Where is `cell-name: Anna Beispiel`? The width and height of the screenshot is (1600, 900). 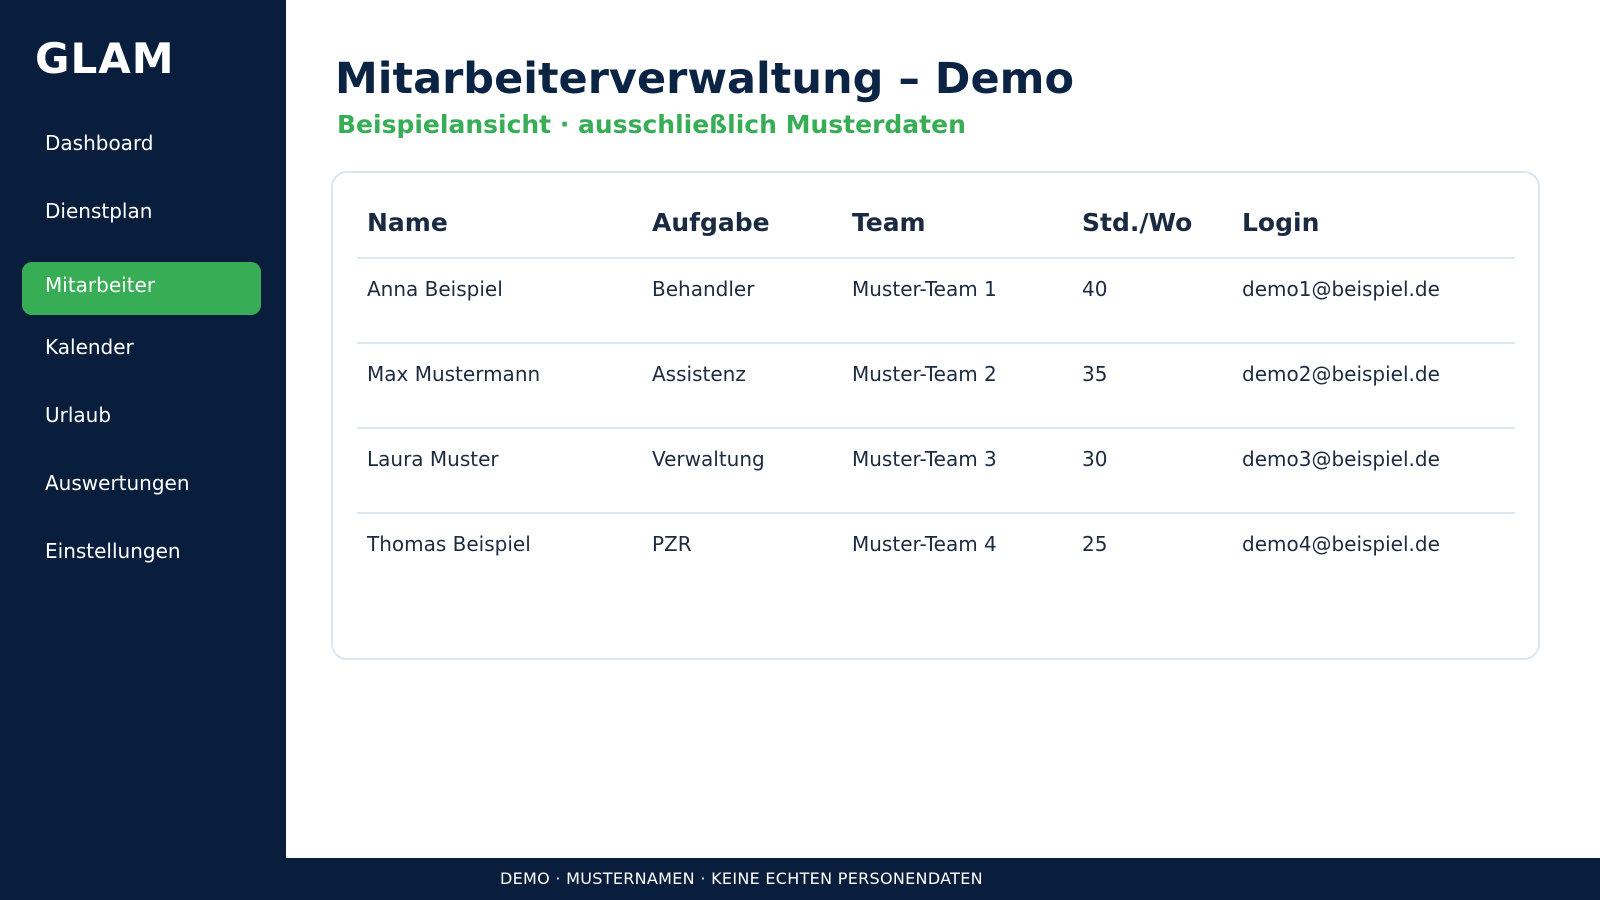 cell-name: Anna Beispiel is located at coordinates (435, 289).